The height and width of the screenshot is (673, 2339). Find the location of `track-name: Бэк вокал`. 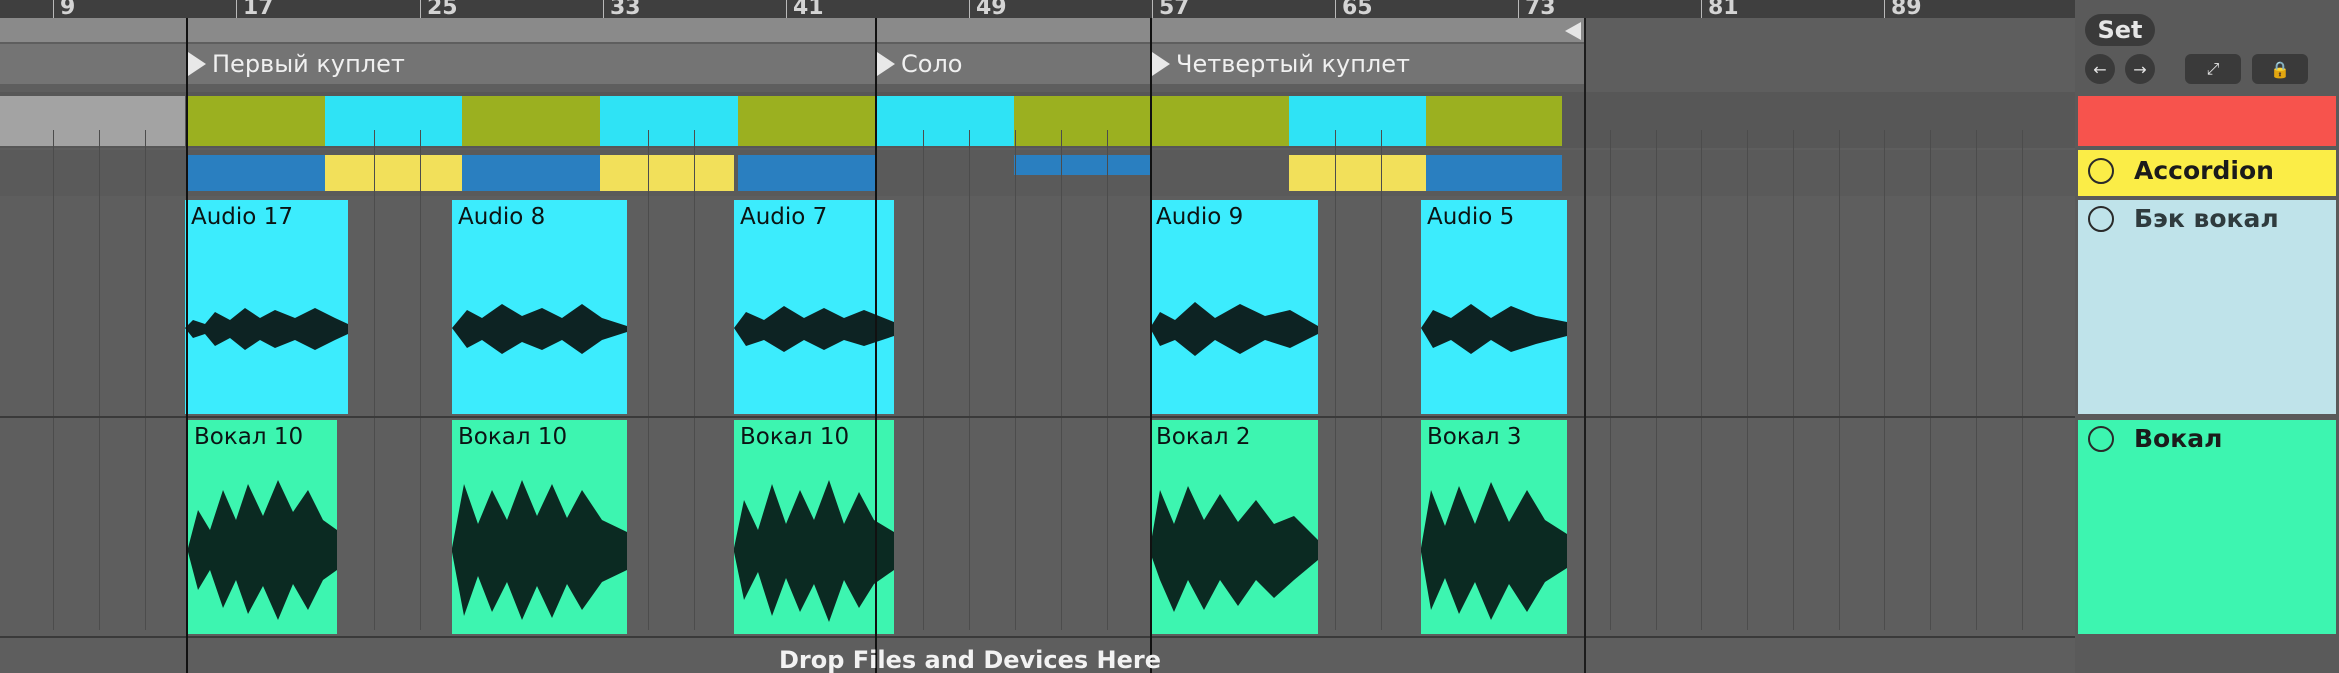

track-name: Бэк вокал is located at coordinates (2206, 218).